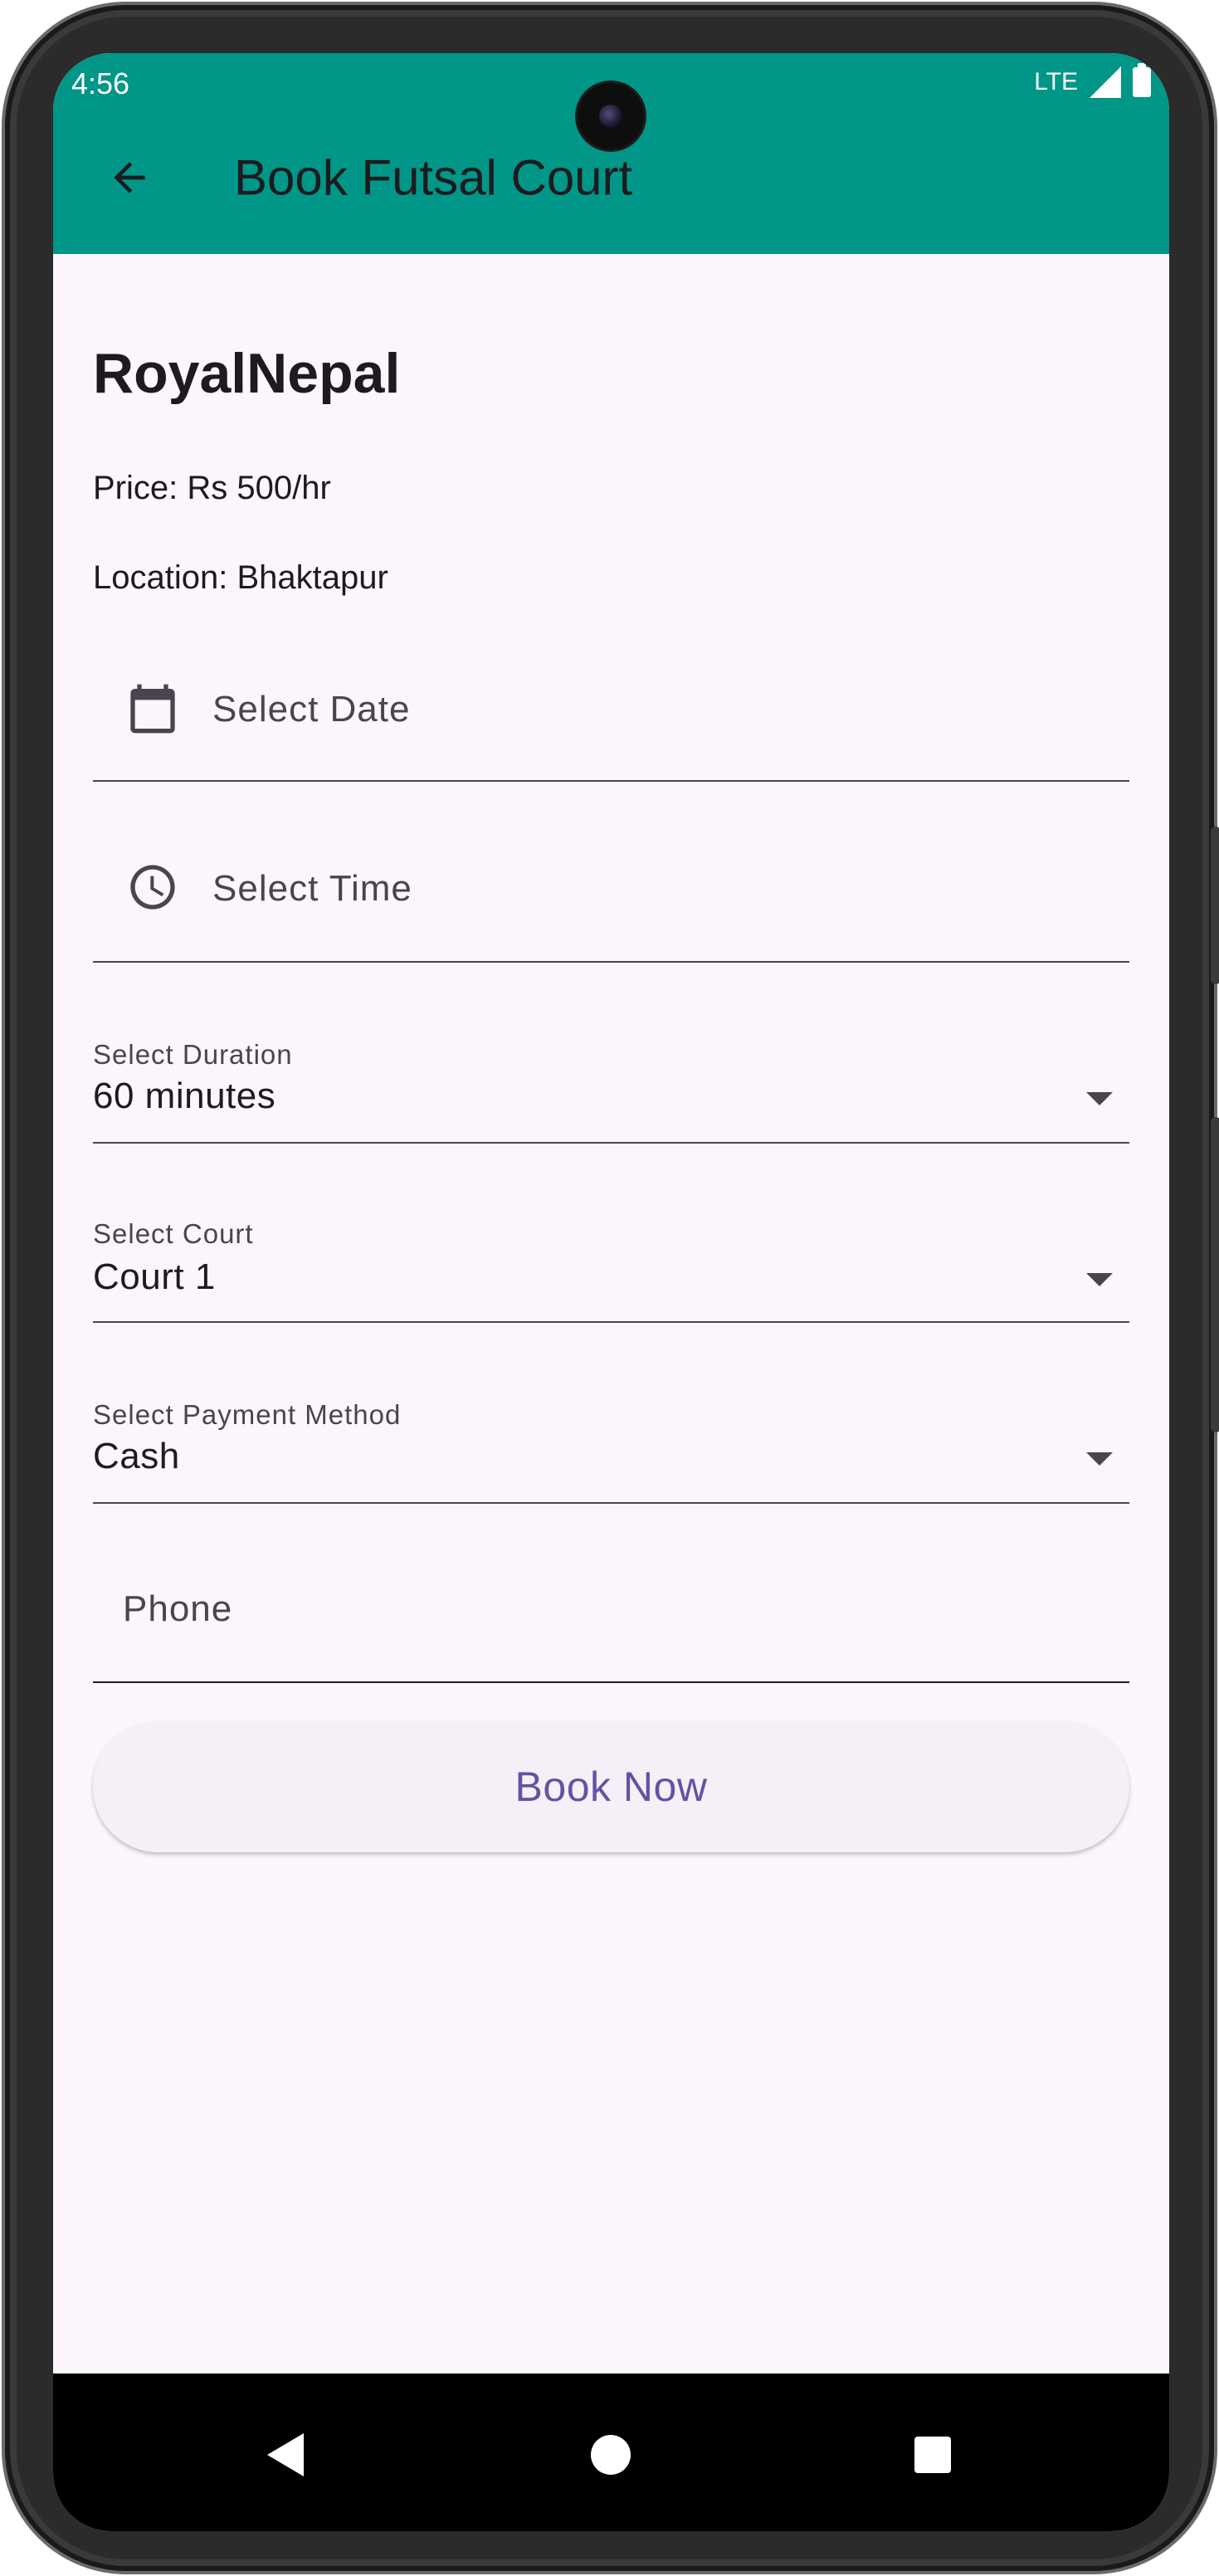 The image size is (1219, 2576). I want to click on back-button, so click(130, 178).